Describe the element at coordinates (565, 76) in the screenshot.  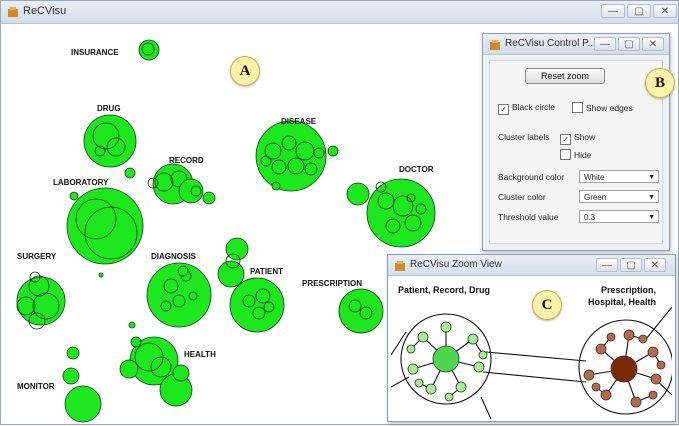
I see `reset-zoom-button: Reset zoom` at that location.